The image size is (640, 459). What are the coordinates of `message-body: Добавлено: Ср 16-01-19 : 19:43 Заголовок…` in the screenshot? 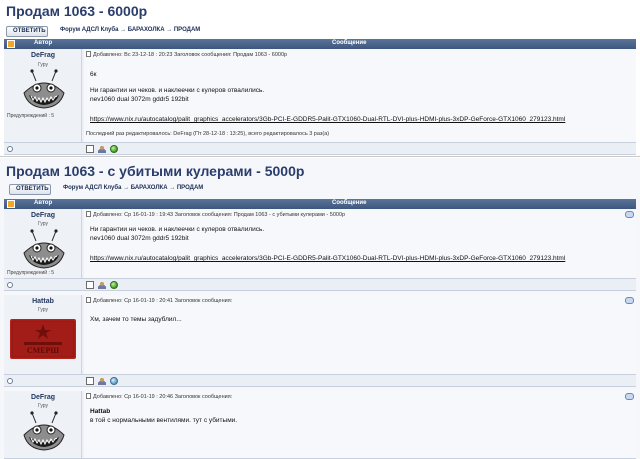 It's located at (360, 243).